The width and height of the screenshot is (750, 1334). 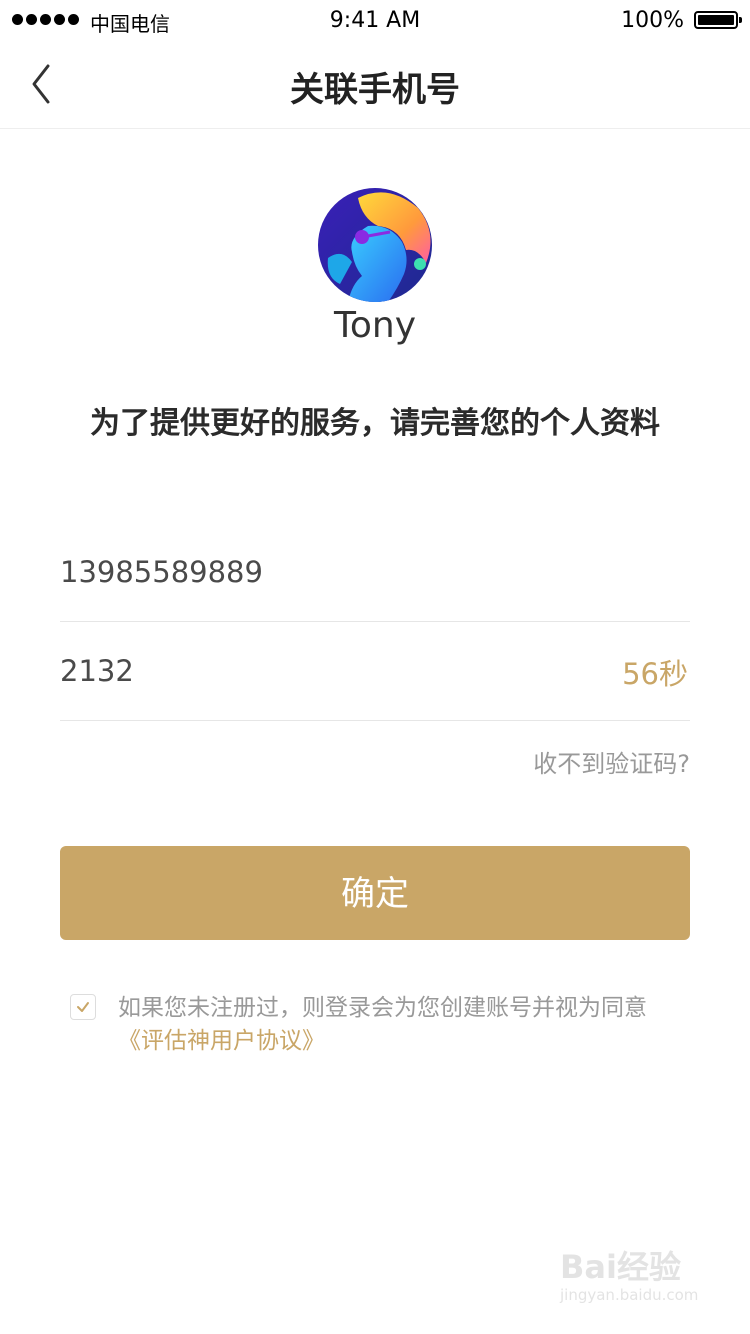 I want to click on battery-percent: 100%, so click(x=652, y=20).